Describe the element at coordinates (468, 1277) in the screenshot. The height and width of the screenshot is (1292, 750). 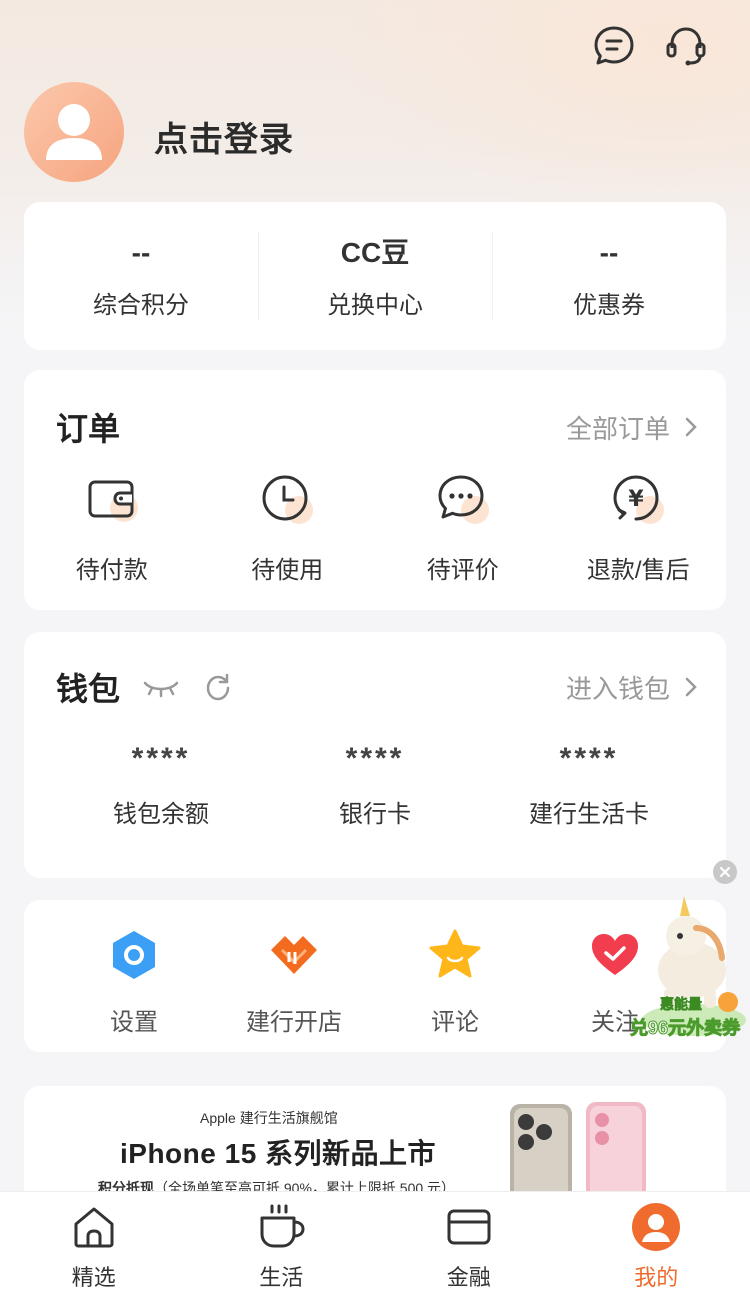
I see `tab-label: 金融` at that location.